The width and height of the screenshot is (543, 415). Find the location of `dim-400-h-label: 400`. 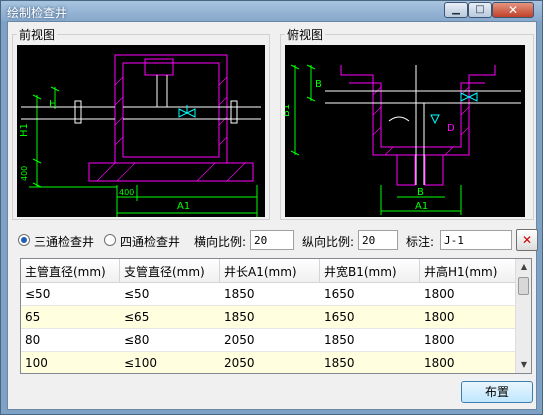

dim-400-h-label: 400 is located at coordinates (126, 192).